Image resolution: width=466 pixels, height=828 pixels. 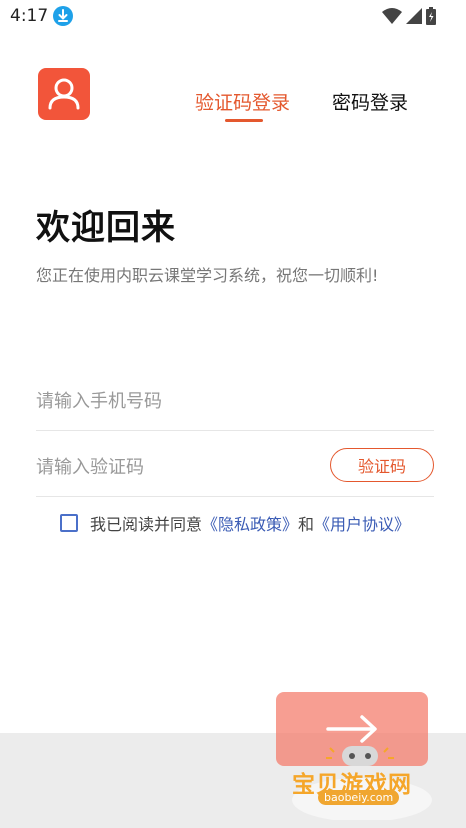 What do you see at coordinates (382, 465) in the screenshot?
I see `get-code-button: 验证码` at bounding box center [382, 465].